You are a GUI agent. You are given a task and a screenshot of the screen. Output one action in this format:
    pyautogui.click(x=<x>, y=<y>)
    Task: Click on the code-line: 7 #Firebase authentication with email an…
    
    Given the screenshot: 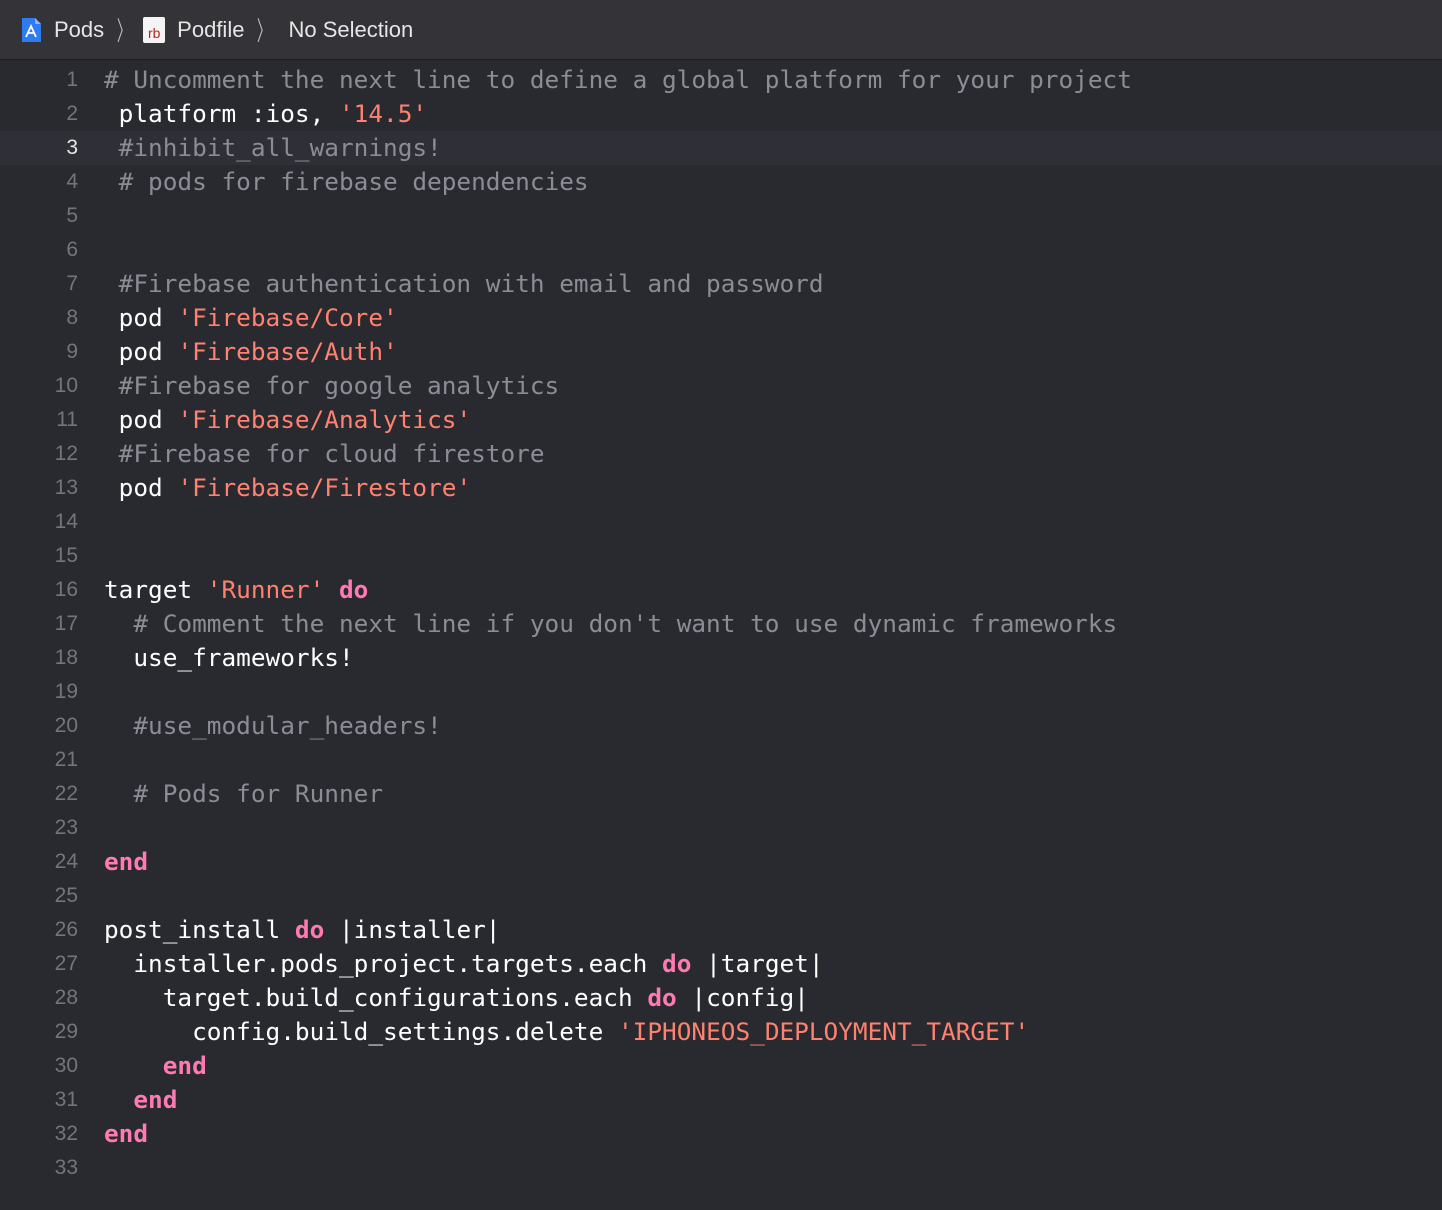 What is the action you would take?
    pyautogui.click(x=721, y=284)
    